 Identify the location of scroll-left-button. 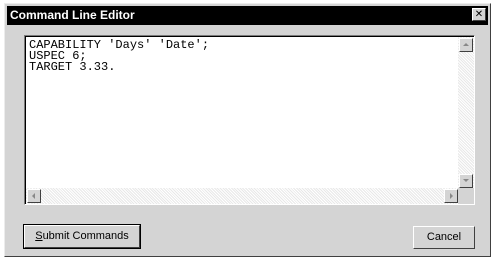
(34, 196).